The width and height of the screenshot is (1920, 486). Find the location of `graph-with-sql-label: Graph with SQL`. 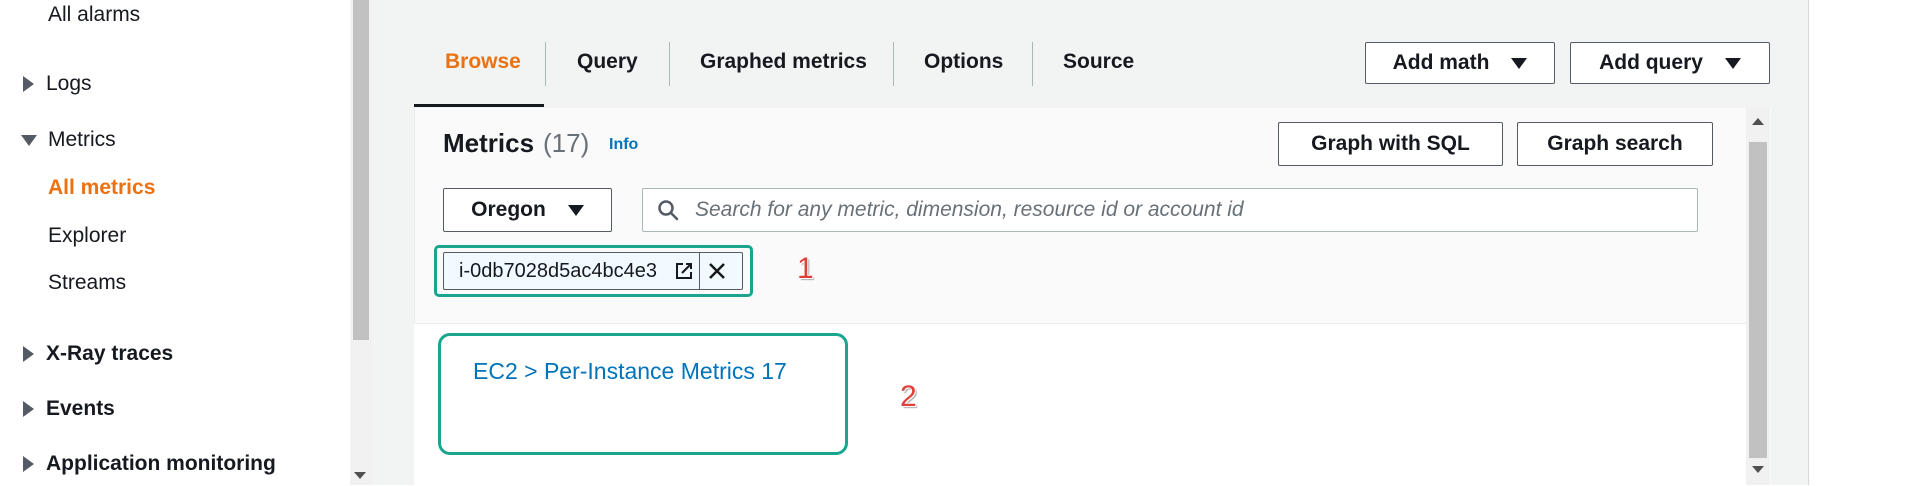

graph-with-sql-label: Graph with SQL is located at coordinates (1390, 143).